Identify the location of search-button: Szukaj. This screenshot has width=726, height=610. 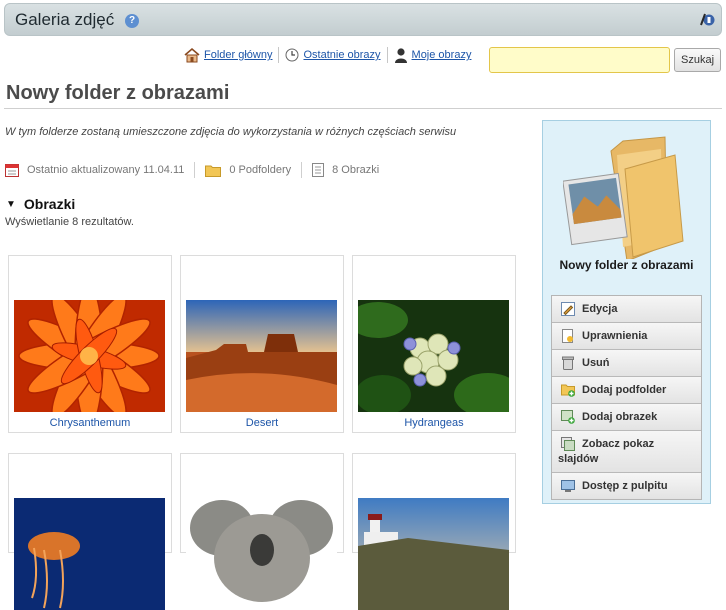
(697, 60).